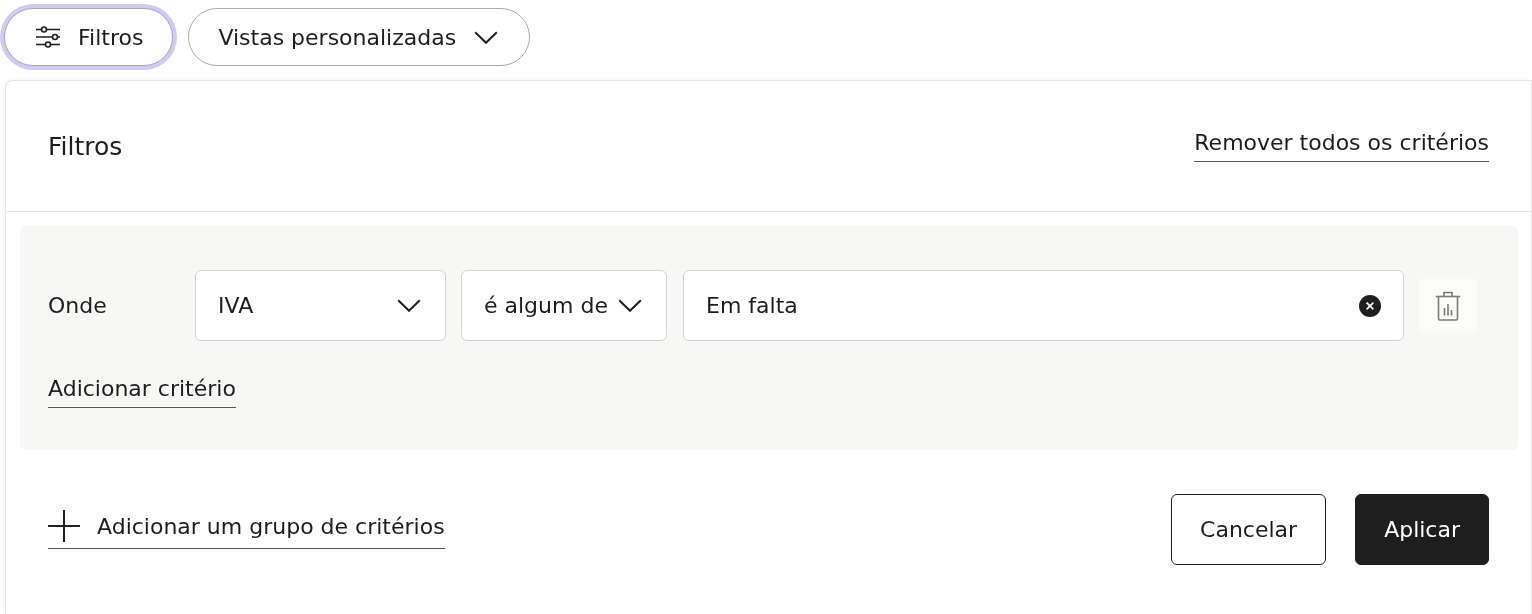 The height and width of the screenshot is (614, 1532). Describe the element at coordinates (85, 146) in the screenshot. I see `panel-title: Filtros` at that location.